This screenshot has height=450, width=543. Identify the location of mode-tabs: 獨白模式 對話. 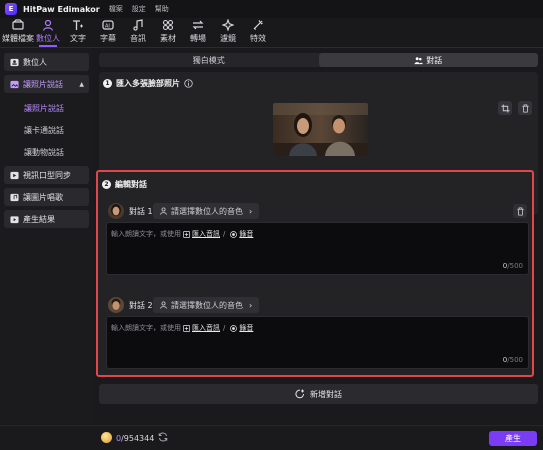
(318, 60).